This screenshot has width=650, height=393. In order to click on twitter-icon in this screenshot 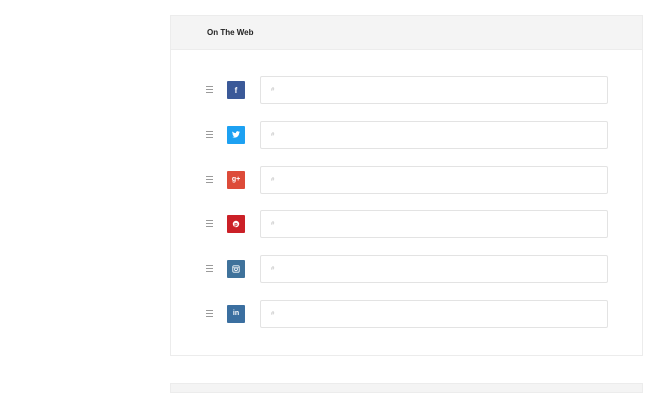, I will do `click(236, 134)`.